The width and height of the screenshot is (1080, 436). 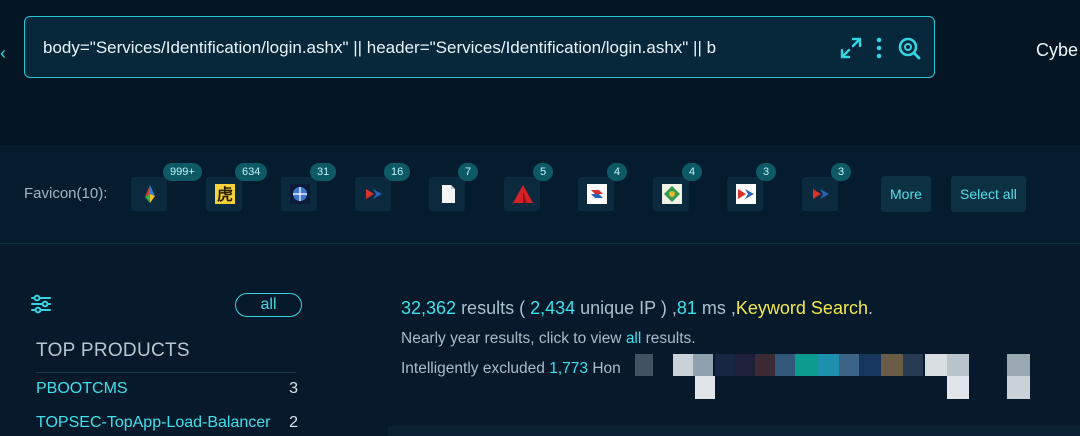 What do you see at coordinates (716, 308) in the screenshot?
I see `ms-word: ms ,` at bounding box center [716, 308].